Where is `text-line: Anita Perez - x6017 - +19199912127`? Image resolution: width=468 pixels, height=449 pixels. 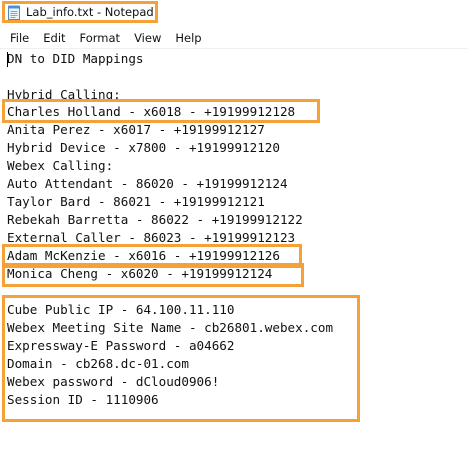 text-line: Anita Perez - x6017 - +19199912127 is located at coordinates (136, 129).